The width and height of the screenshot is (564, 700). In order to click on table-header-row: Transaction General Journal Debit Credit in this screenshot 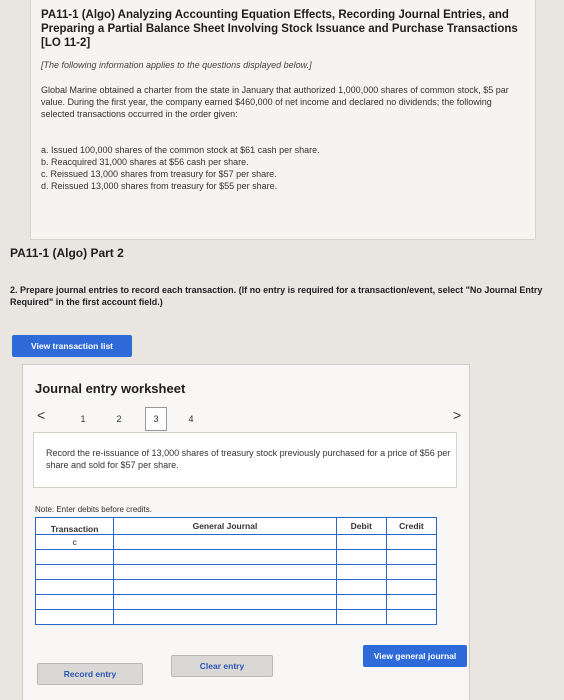, I will do `click(236, 526)`.